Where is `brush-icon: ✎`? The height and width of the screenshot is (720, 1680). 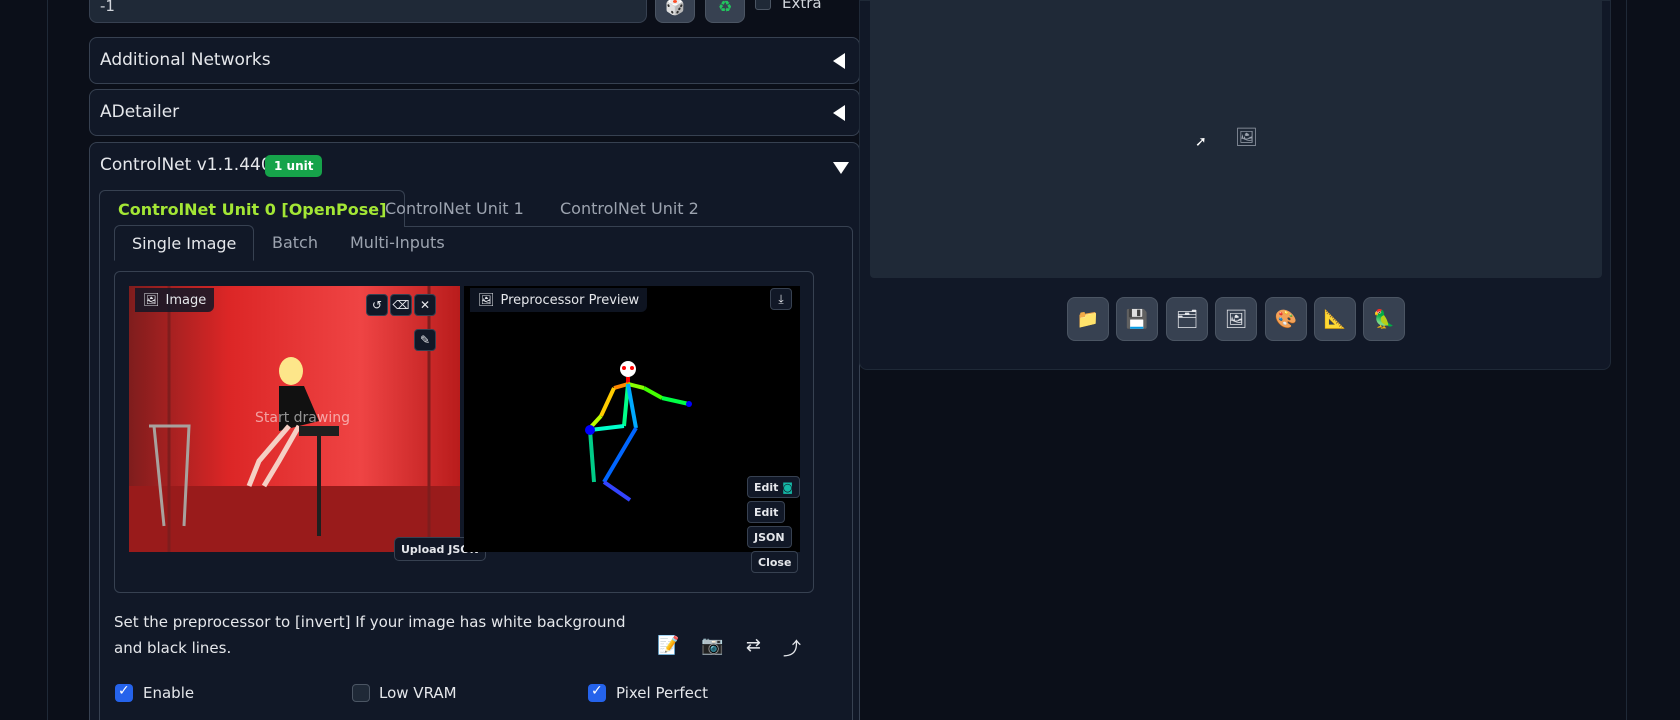 brush-icon: ✎ is located at coordinates (425, 340).